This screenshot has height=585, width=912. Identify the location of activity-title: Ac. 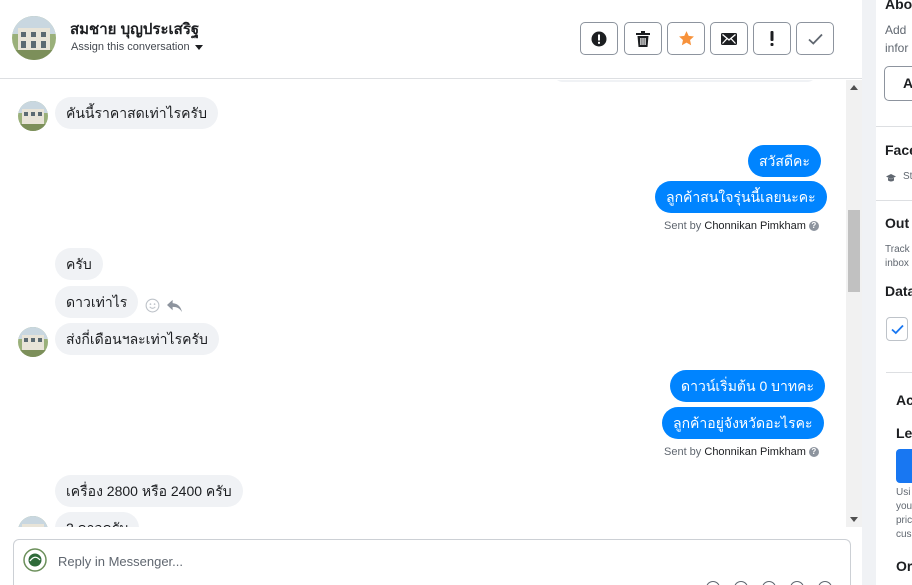
(904, 400).